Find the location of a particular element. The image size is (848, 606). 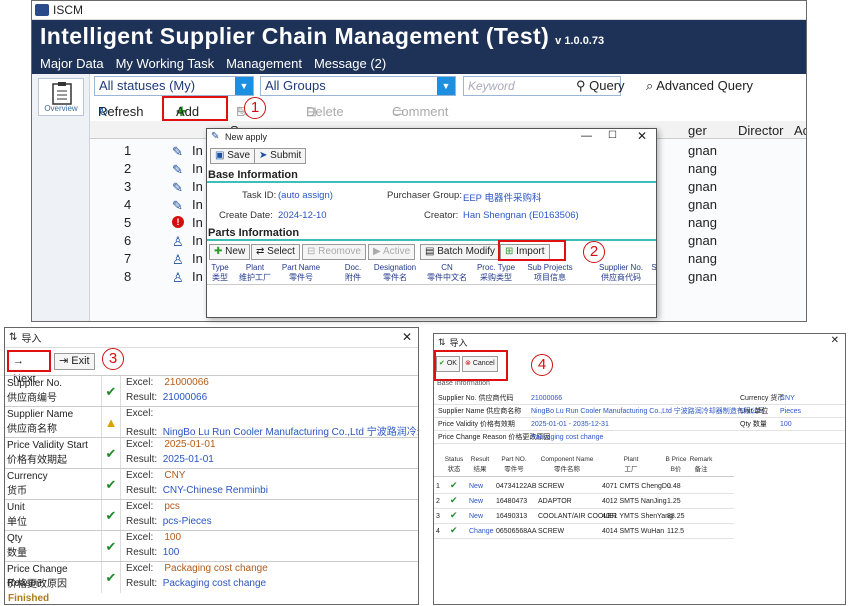

confirm-field-label-2: Currency 货币 is located at coordinates (762, 398).